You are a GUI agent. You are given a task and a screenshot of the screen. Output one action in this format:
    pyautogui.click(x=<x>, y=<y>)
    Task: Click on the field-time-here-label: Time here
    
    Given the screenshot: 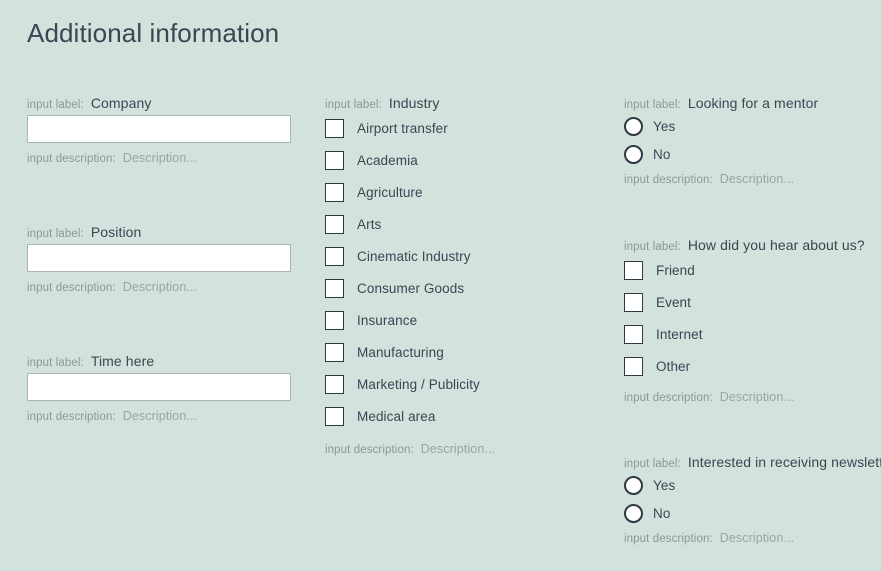 What is the action you would take?
    pyautogui.click(x=122, y=361)
    